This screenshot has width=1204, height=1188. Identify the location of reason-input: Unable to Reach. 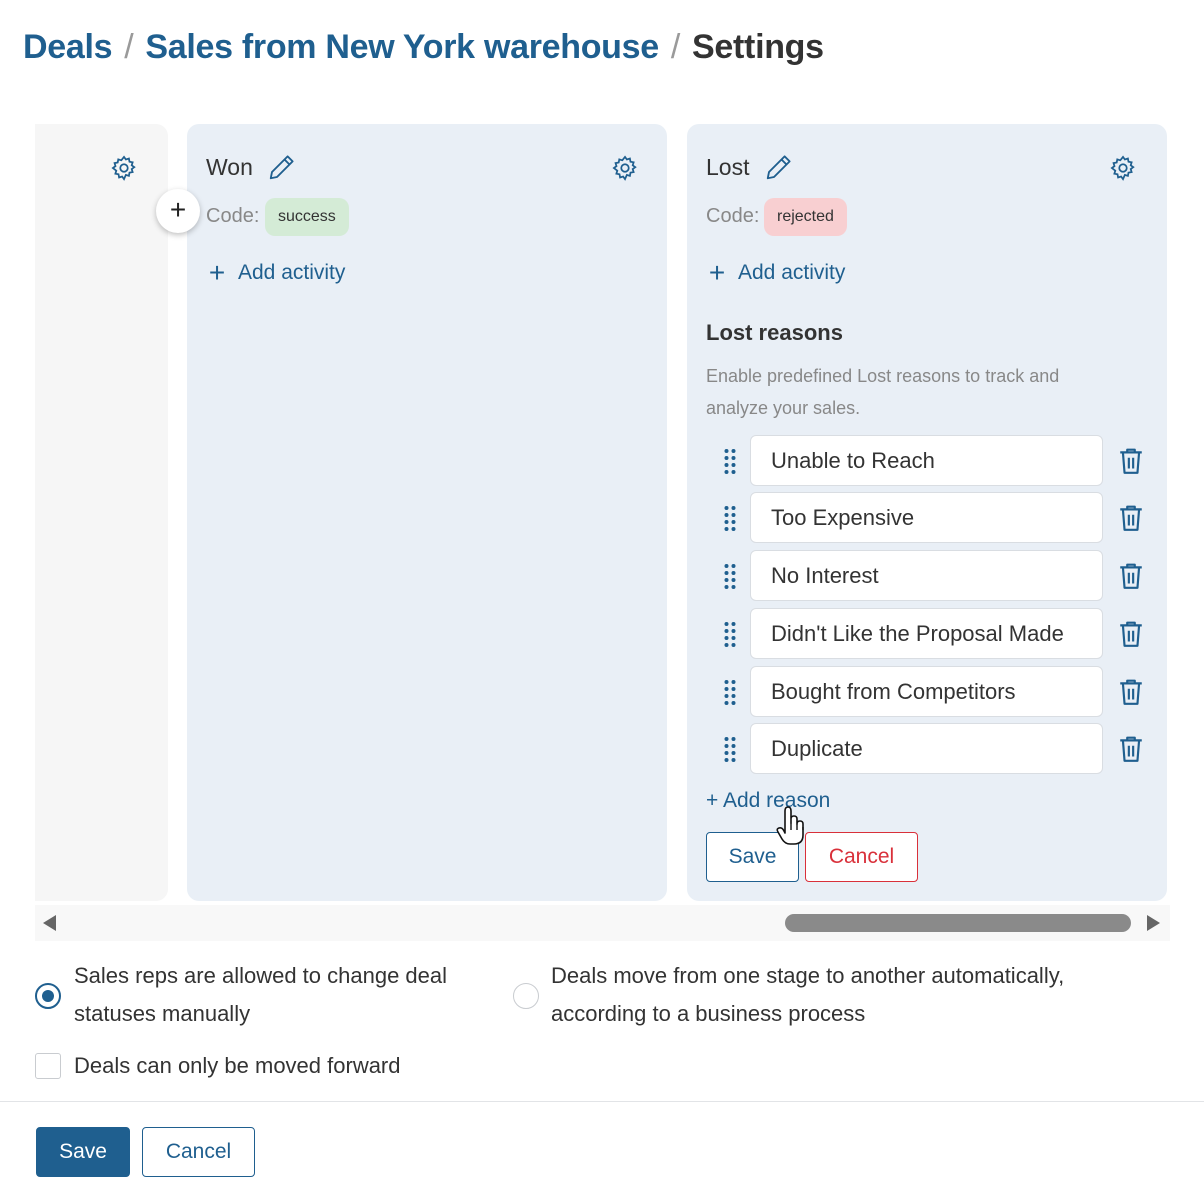
(926, 460).